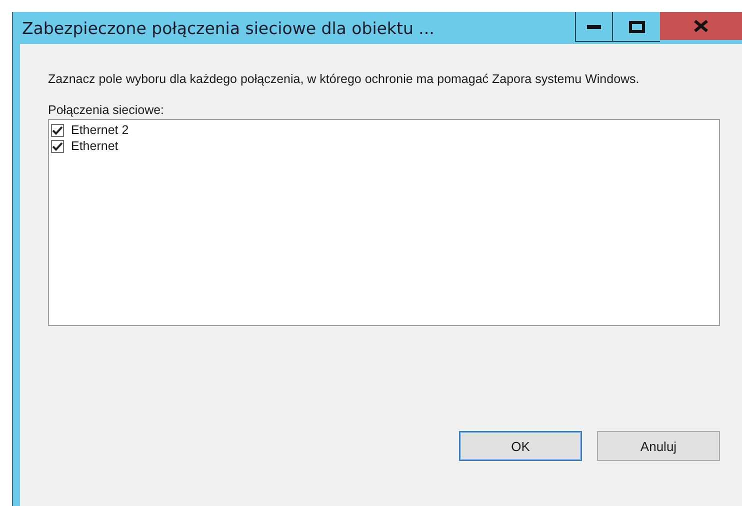 This screenshot has height=506, width=742. I want to click on connection-label: Ethernet, so click(94, 146).